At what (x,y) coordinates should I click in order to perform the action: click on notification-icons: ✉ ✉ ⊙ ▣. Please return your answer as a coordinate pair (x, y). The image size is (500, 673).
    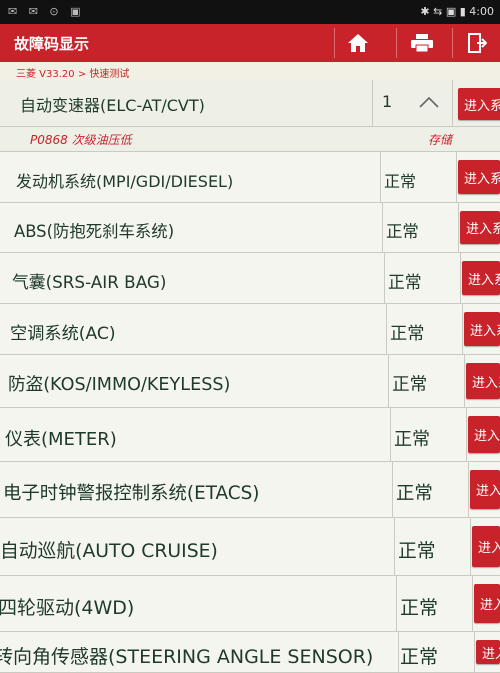
    Looking at the image, I should click on (46, 11).